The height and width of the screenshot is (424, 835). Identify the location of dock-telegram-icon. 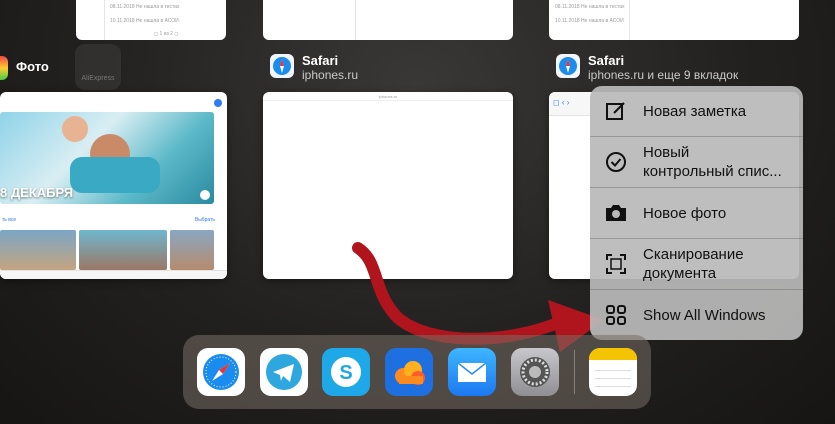
(284, 372).